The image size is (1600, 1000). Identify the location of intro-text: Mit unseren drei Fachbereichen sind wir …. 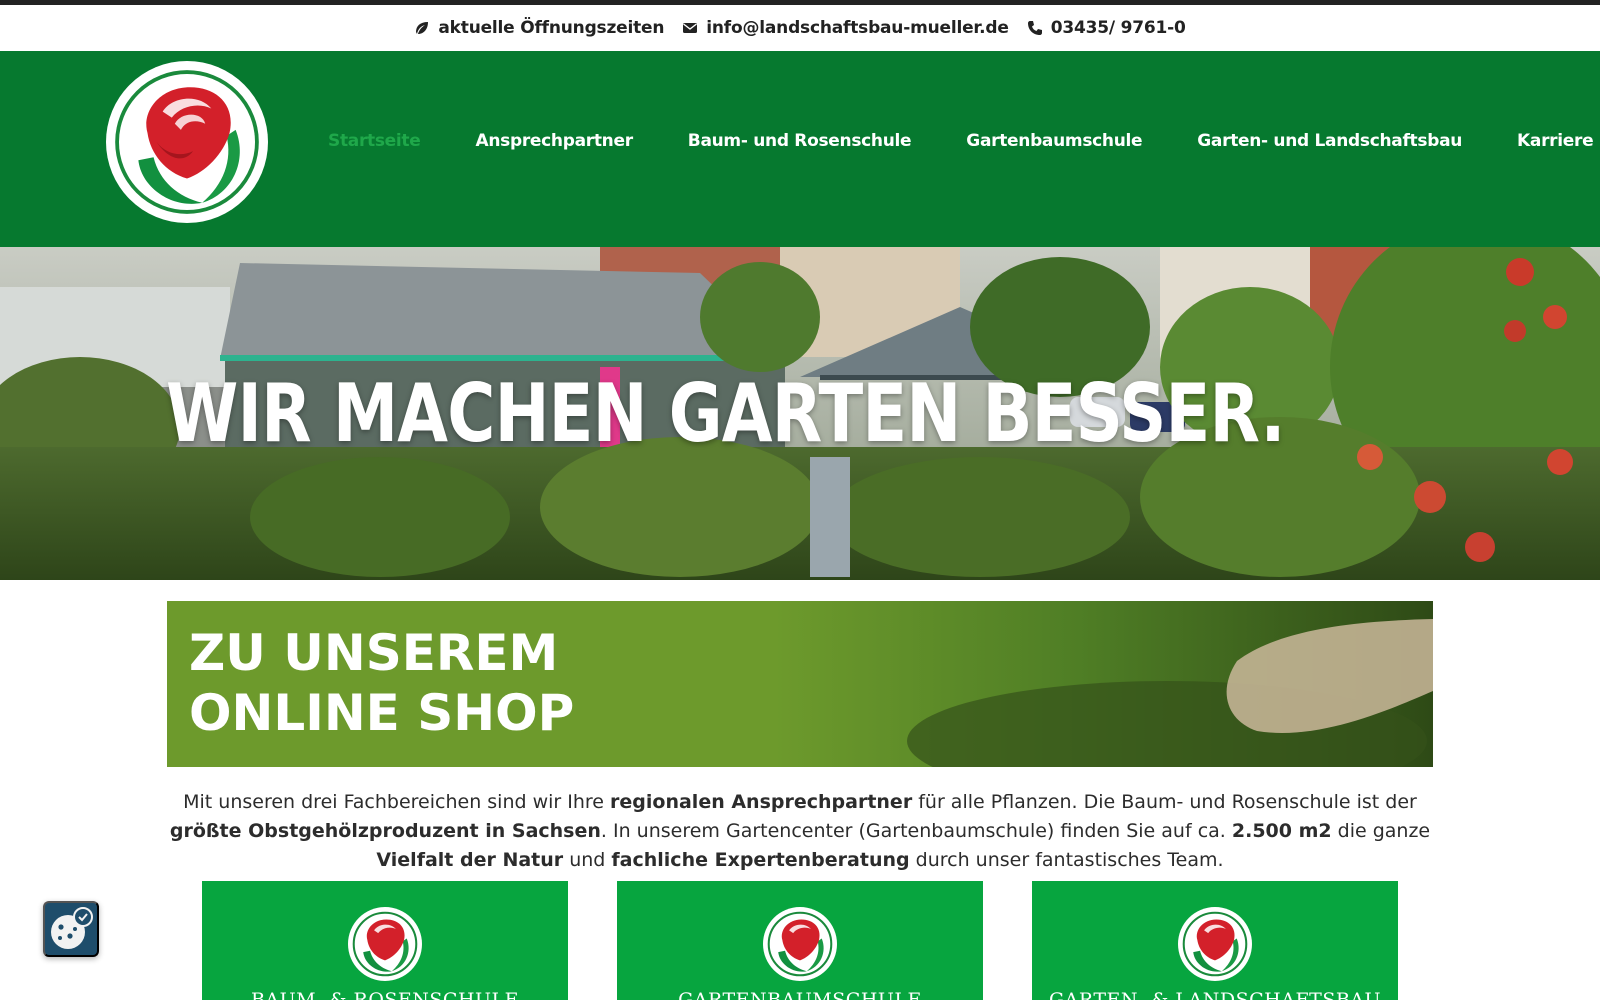
(397, 802).